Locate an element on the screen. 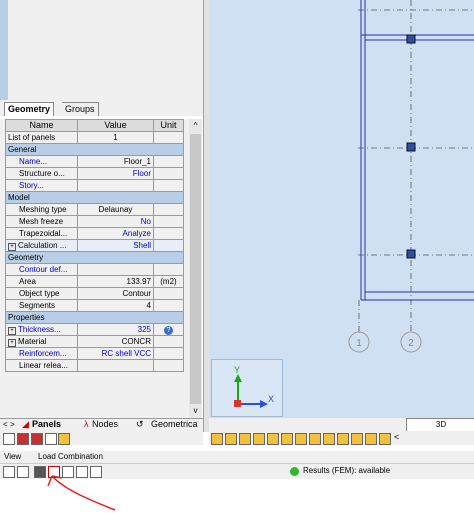 Image resolution: width=474 pixels, height=513 pixels. menu-load-combination: Load Combination is located at coordinates (70, 456).